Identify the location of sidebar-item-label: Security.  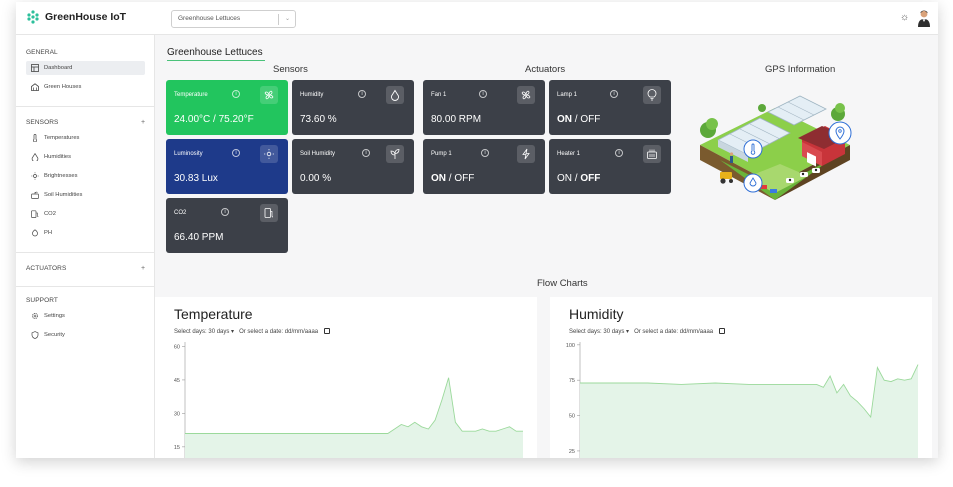
(54, 335).